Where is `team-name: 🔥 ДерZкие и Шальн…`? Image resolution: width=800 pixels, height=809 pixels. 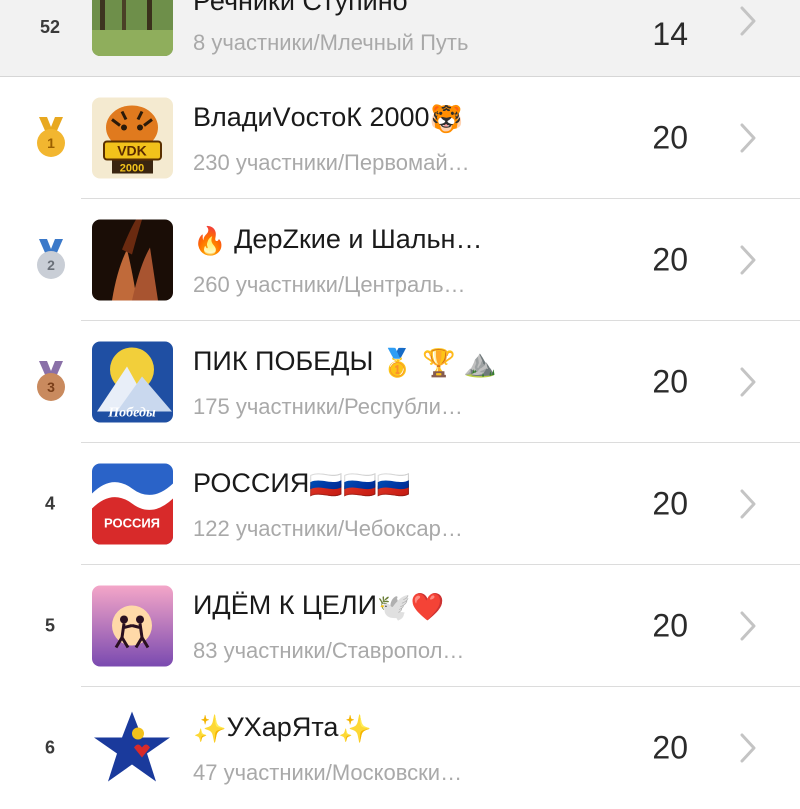
team-name: 🔥 ДерZкие и Шальн… is located at coordinates (338, 240).